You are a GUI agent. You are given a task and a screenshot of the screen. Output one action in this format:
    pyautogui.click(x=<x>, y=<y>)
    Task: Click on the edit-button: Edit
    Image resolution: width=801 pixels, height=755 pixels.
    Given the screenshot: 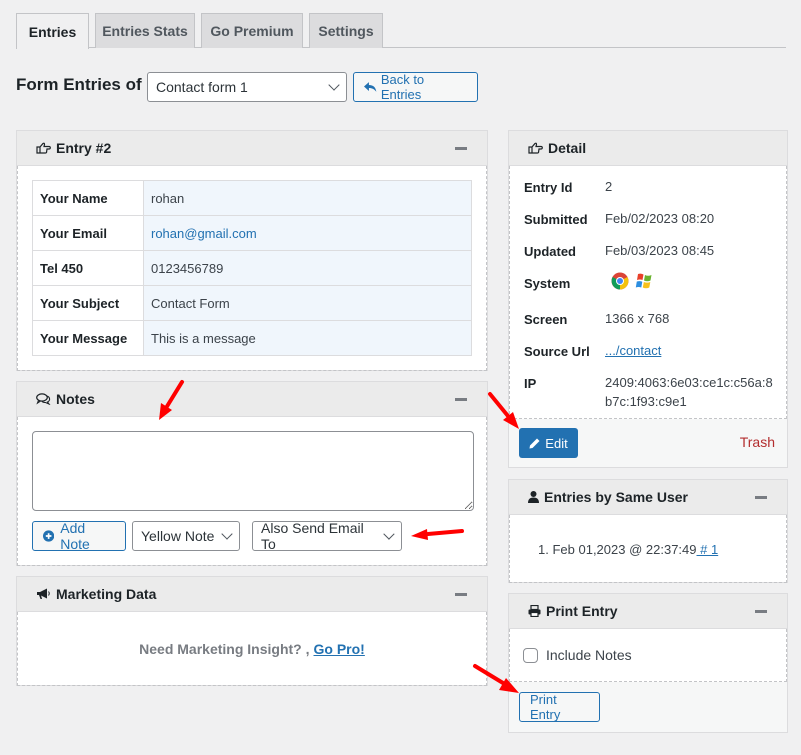 What is the action you would take?
    pyautogui.click(x=548, y=443)
    